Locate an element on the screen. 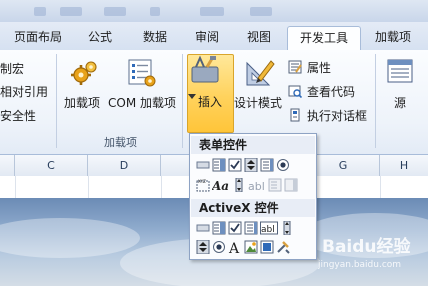 The image size is (428, 288). activex-list-box-icon is located at coordinates (251, 228).